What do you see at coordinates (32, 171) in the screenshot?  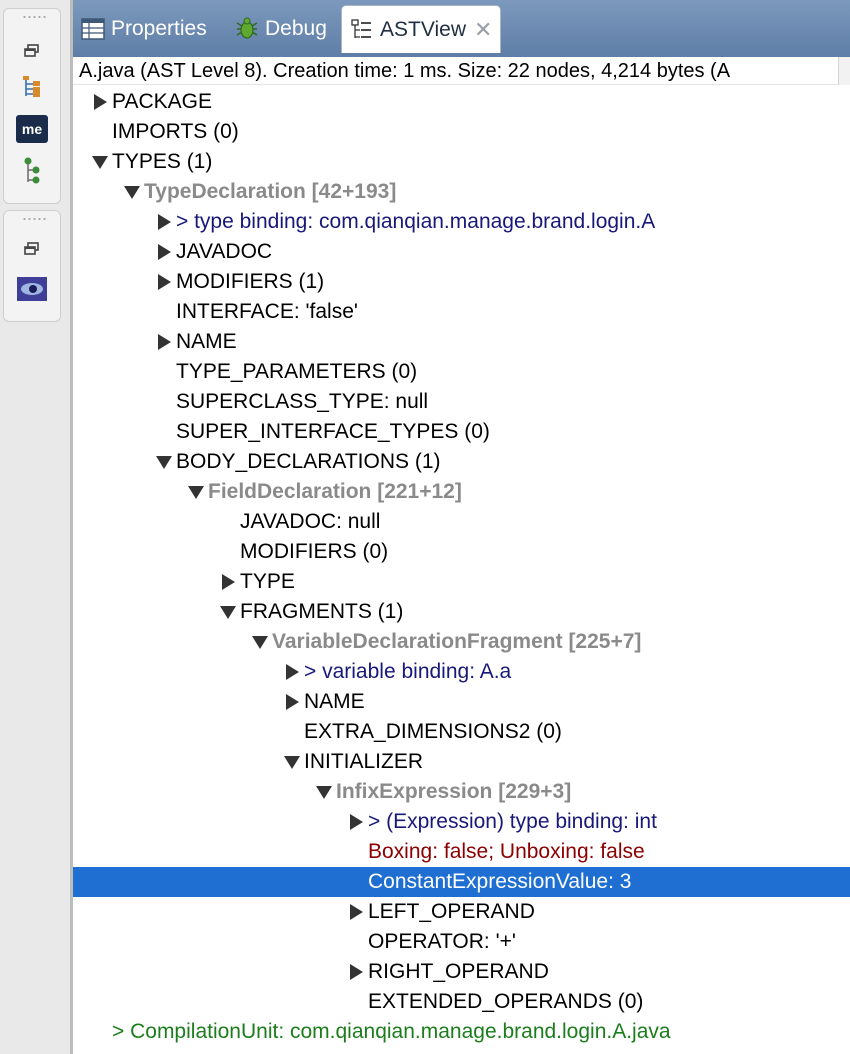 I see `tree-node-icon` at bounding box center [32, 171].